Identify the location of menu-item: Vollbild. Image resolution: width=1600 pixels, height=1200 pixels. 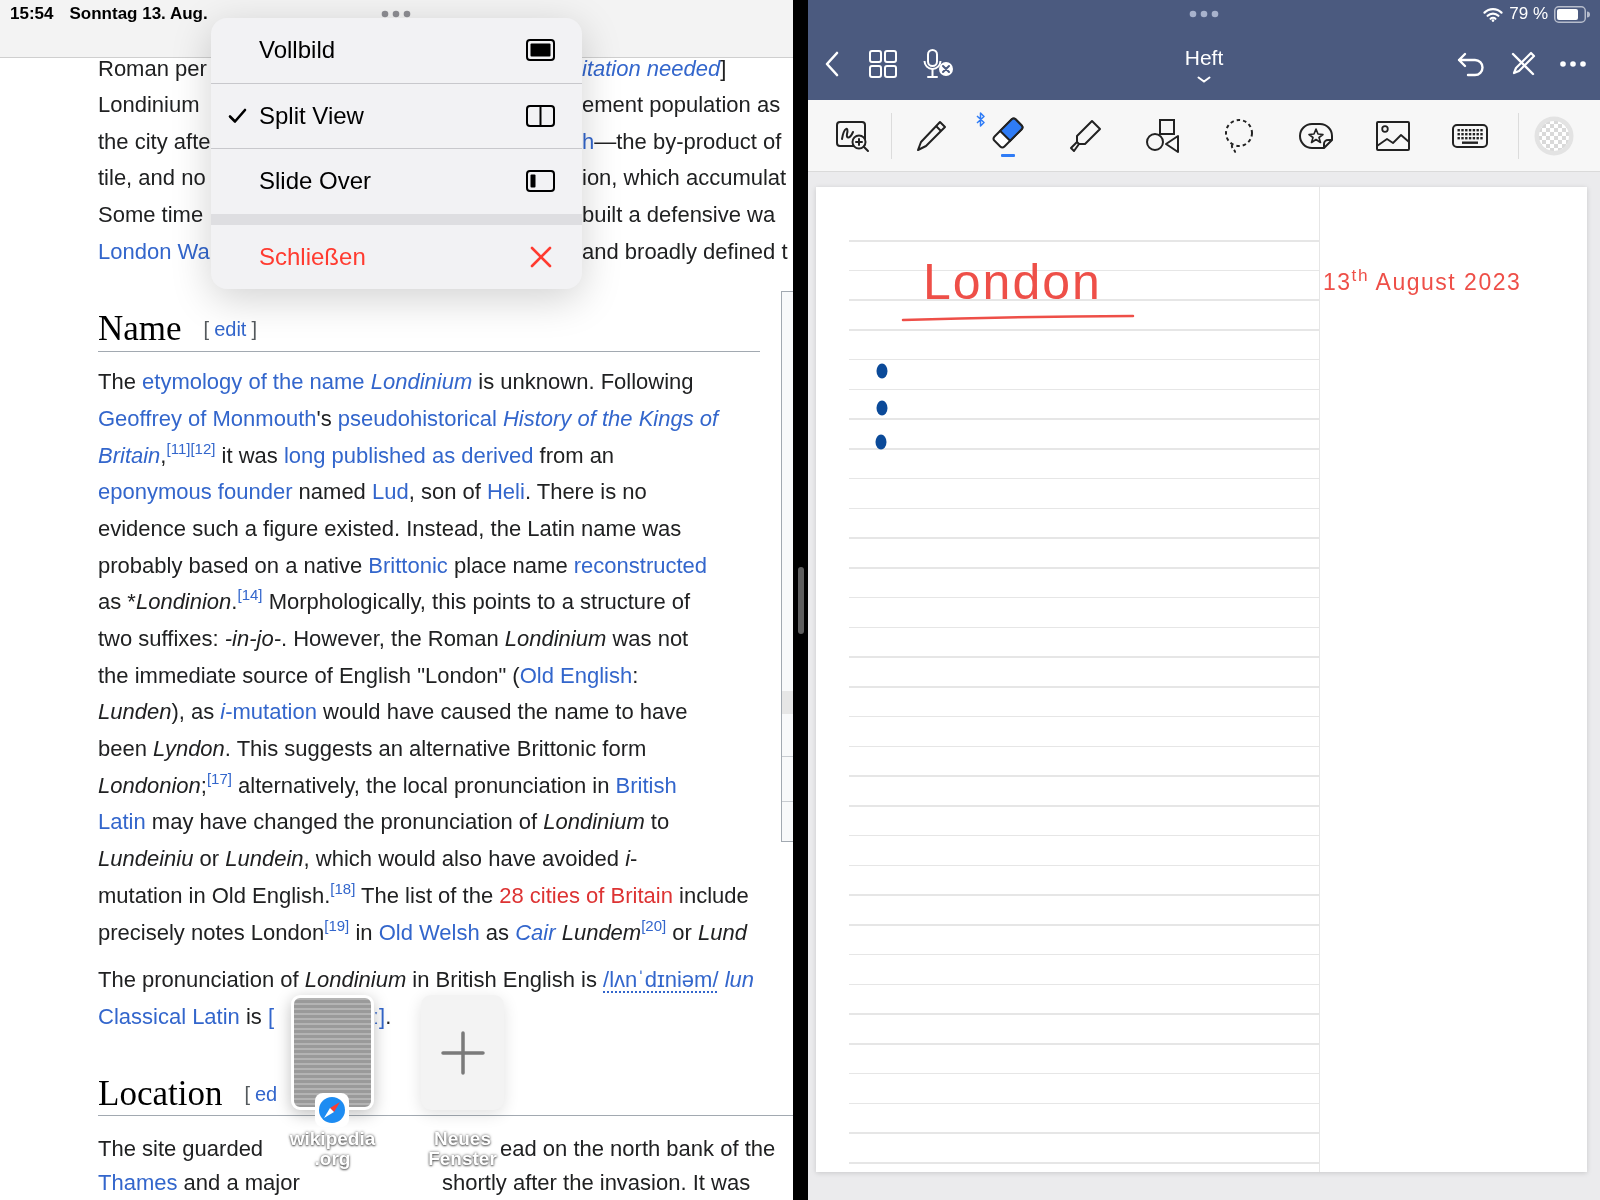
(396, 50).